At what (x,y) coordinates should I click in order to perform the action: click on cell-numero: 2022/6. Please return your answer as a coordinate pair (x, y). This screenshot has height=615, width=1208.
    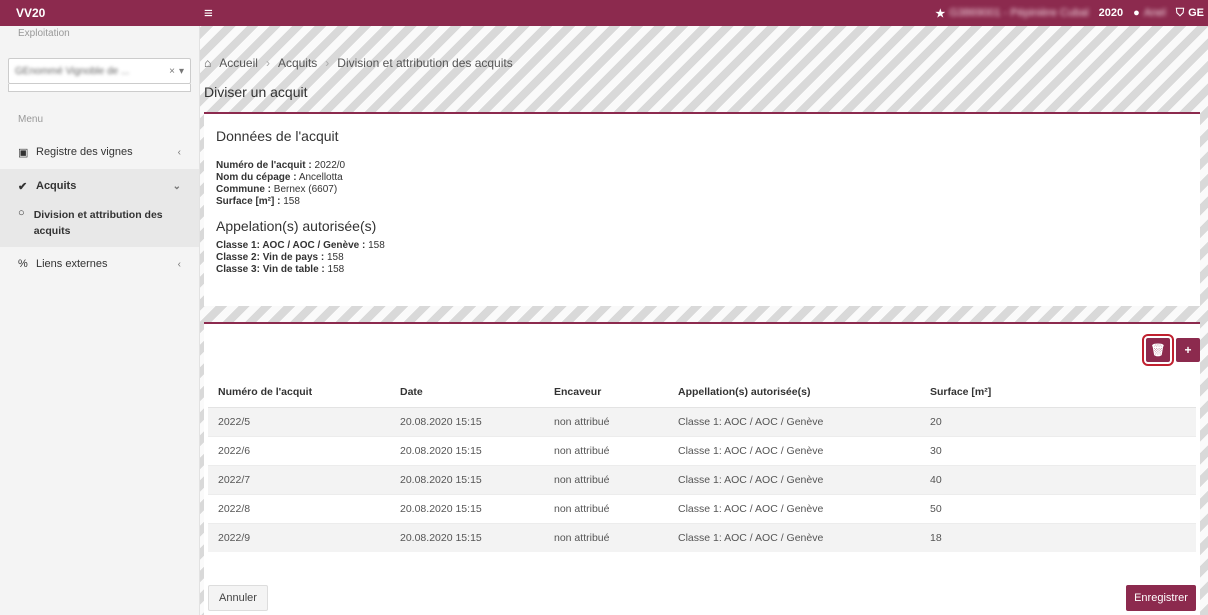
    Looking at the image, I should click on (299, 450).